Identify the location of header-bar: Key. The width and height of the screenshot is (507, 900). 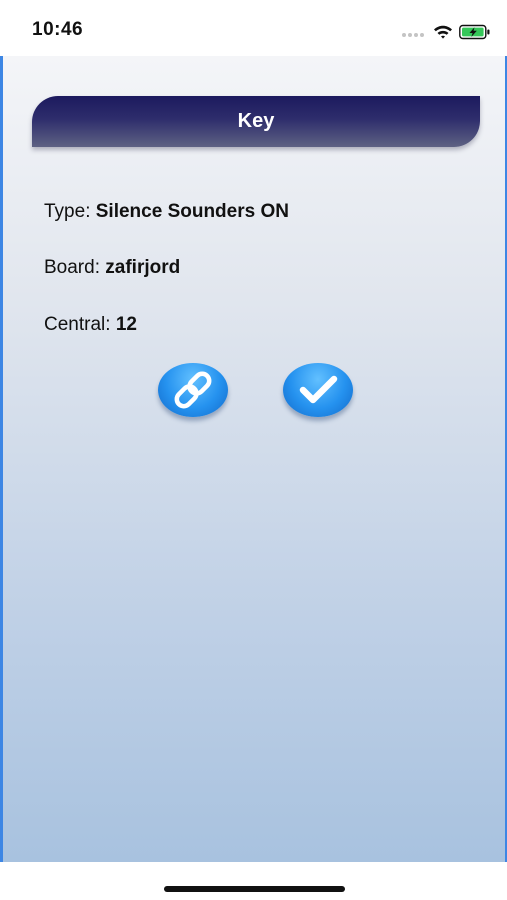
(256, 121).